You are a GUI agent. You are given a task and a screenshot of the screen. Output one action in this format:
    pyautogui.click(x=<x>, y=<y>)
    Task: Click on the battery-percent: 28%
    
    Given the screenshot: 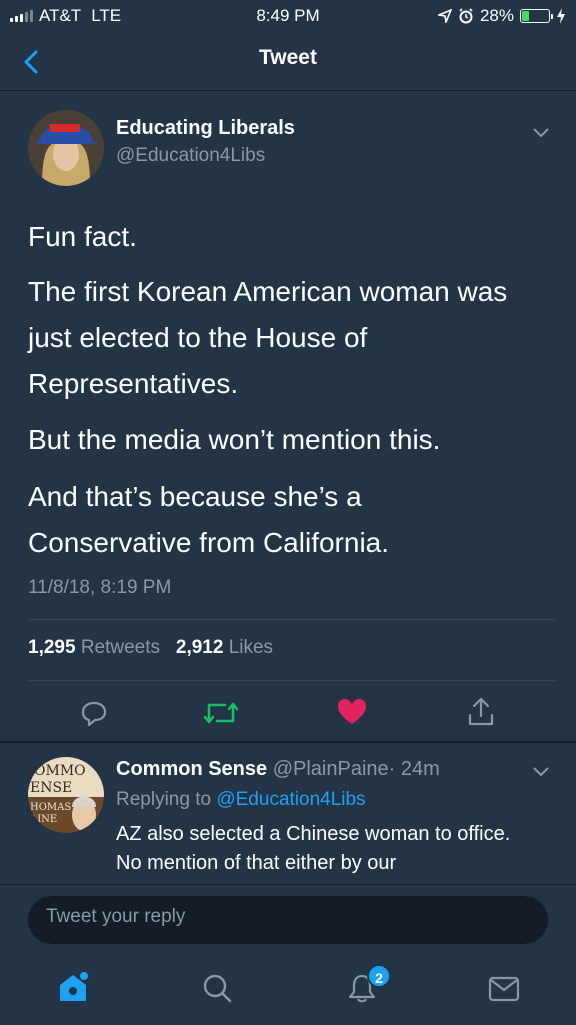 What is the action you would take?
    pyautogui.click(x=496, y=15)
    